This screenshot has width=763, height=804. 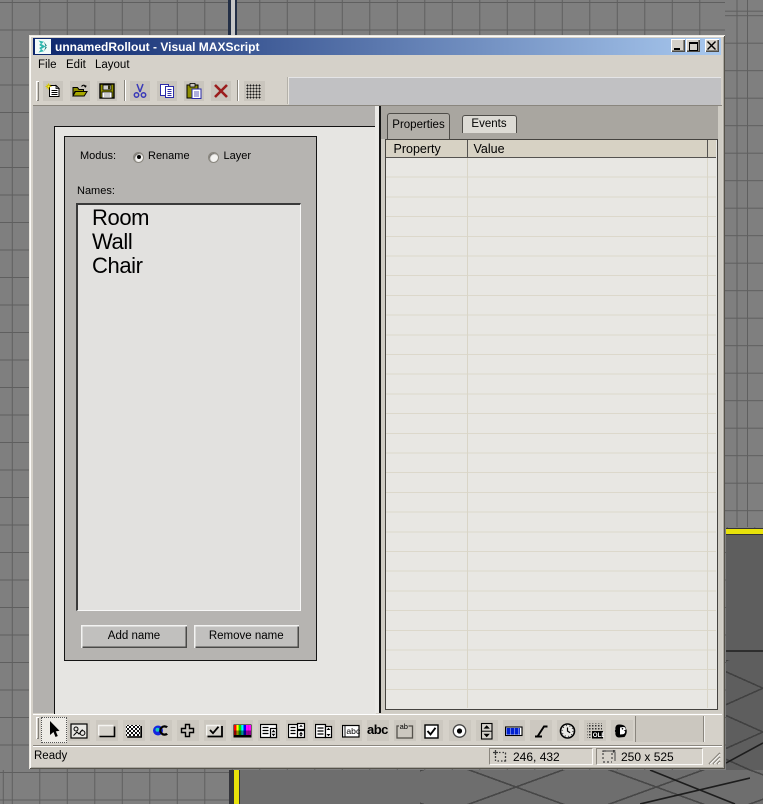 I want to click on svg-text: ab, so click(x=404, y=726).